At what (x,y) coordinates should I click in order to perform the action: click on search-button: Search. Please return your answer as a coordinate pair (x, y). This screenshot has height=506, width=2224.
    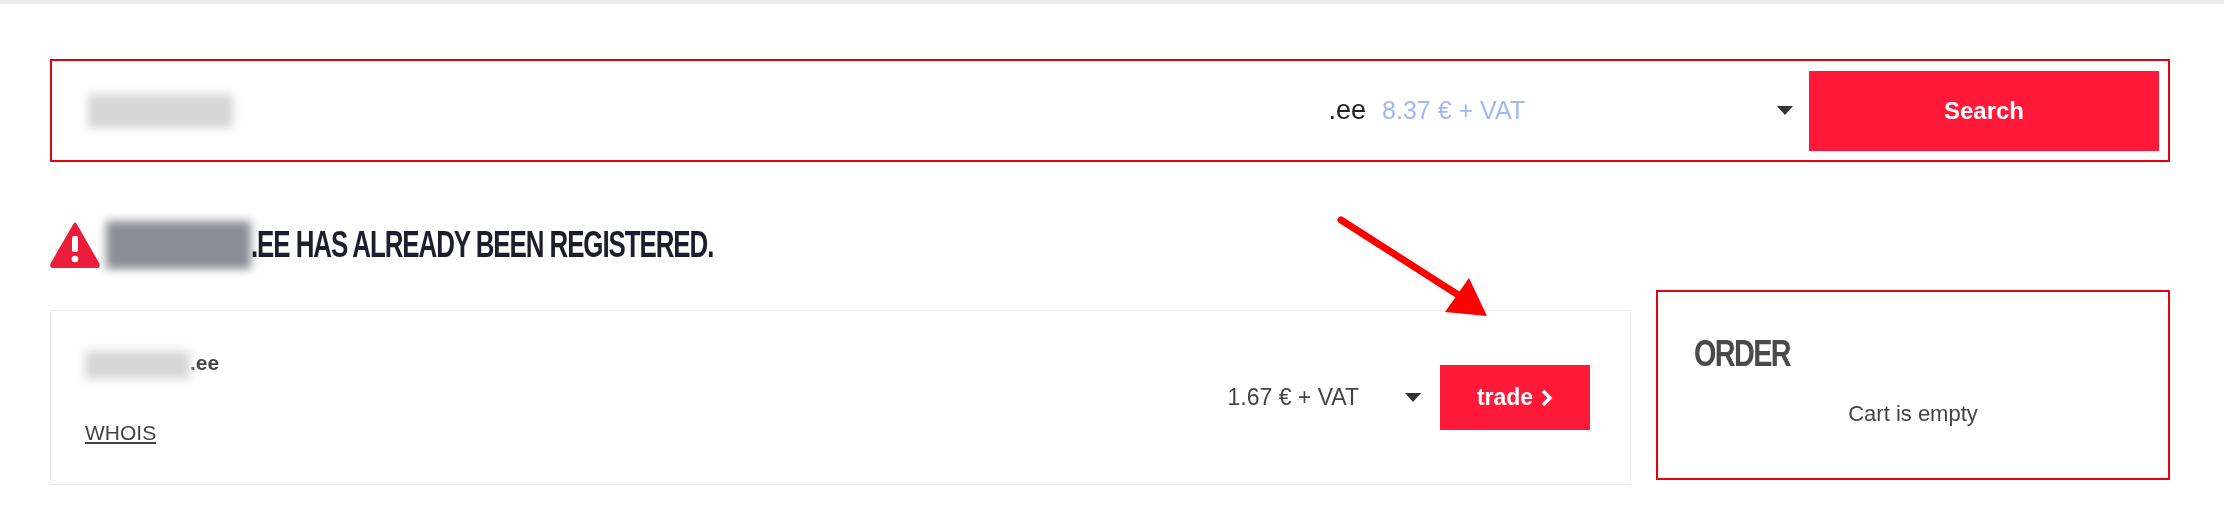
    Looking at the image, I should click on (1984, 110).